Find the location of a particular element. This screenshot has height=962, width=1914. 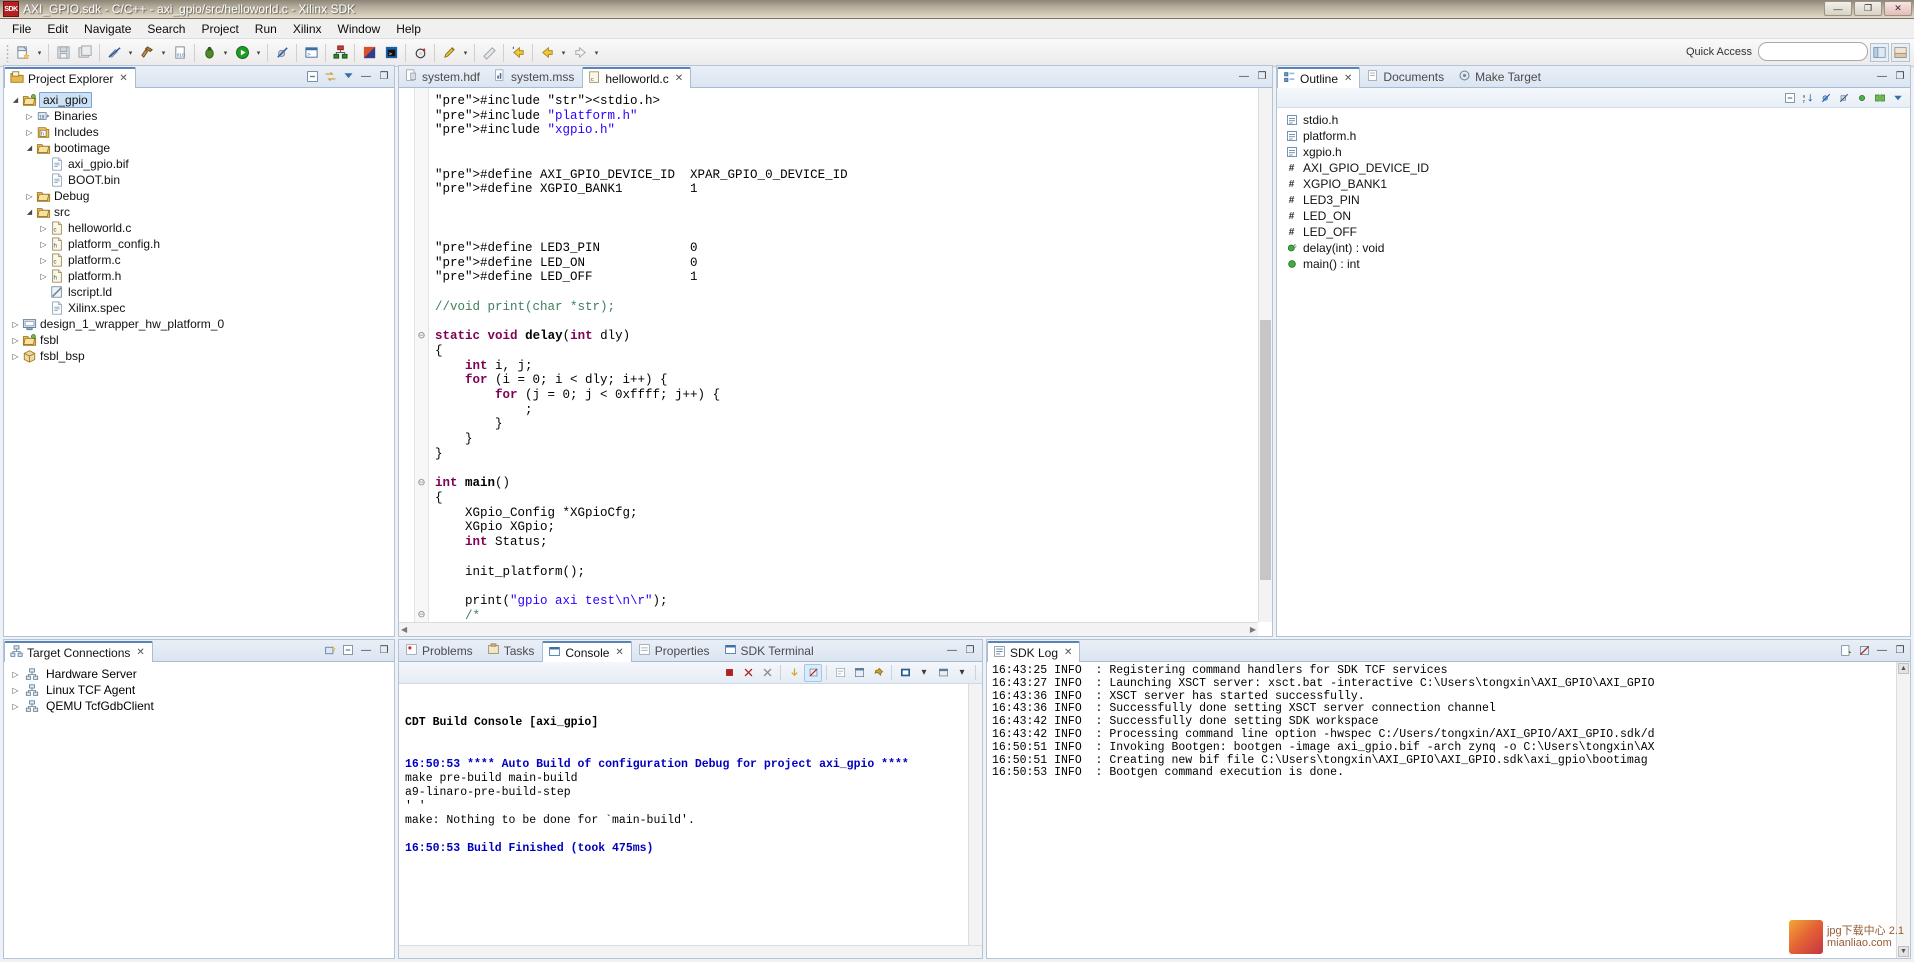

scroll-lock-icon is located at coordinates (794, 673).